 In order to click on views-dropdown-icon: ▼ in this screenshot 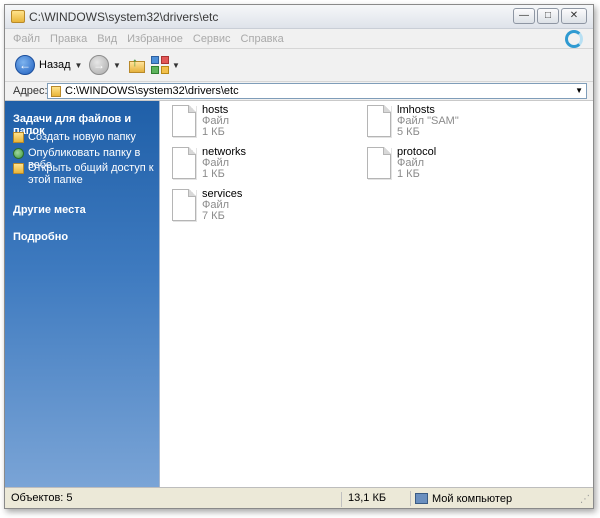, I will do `click(176, 65)`.